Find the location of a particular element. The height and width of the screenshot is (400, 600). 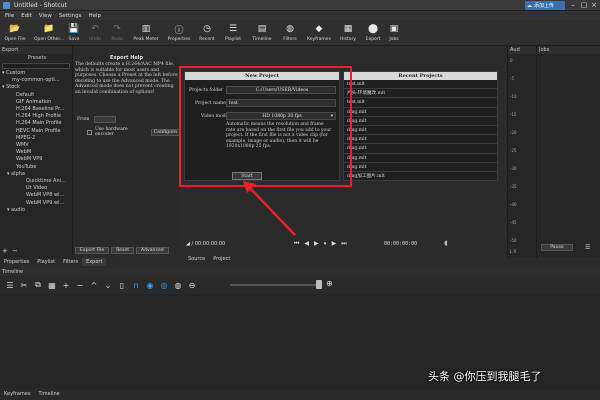

advanced-button: Advanced is located at coordinates (152, 250).